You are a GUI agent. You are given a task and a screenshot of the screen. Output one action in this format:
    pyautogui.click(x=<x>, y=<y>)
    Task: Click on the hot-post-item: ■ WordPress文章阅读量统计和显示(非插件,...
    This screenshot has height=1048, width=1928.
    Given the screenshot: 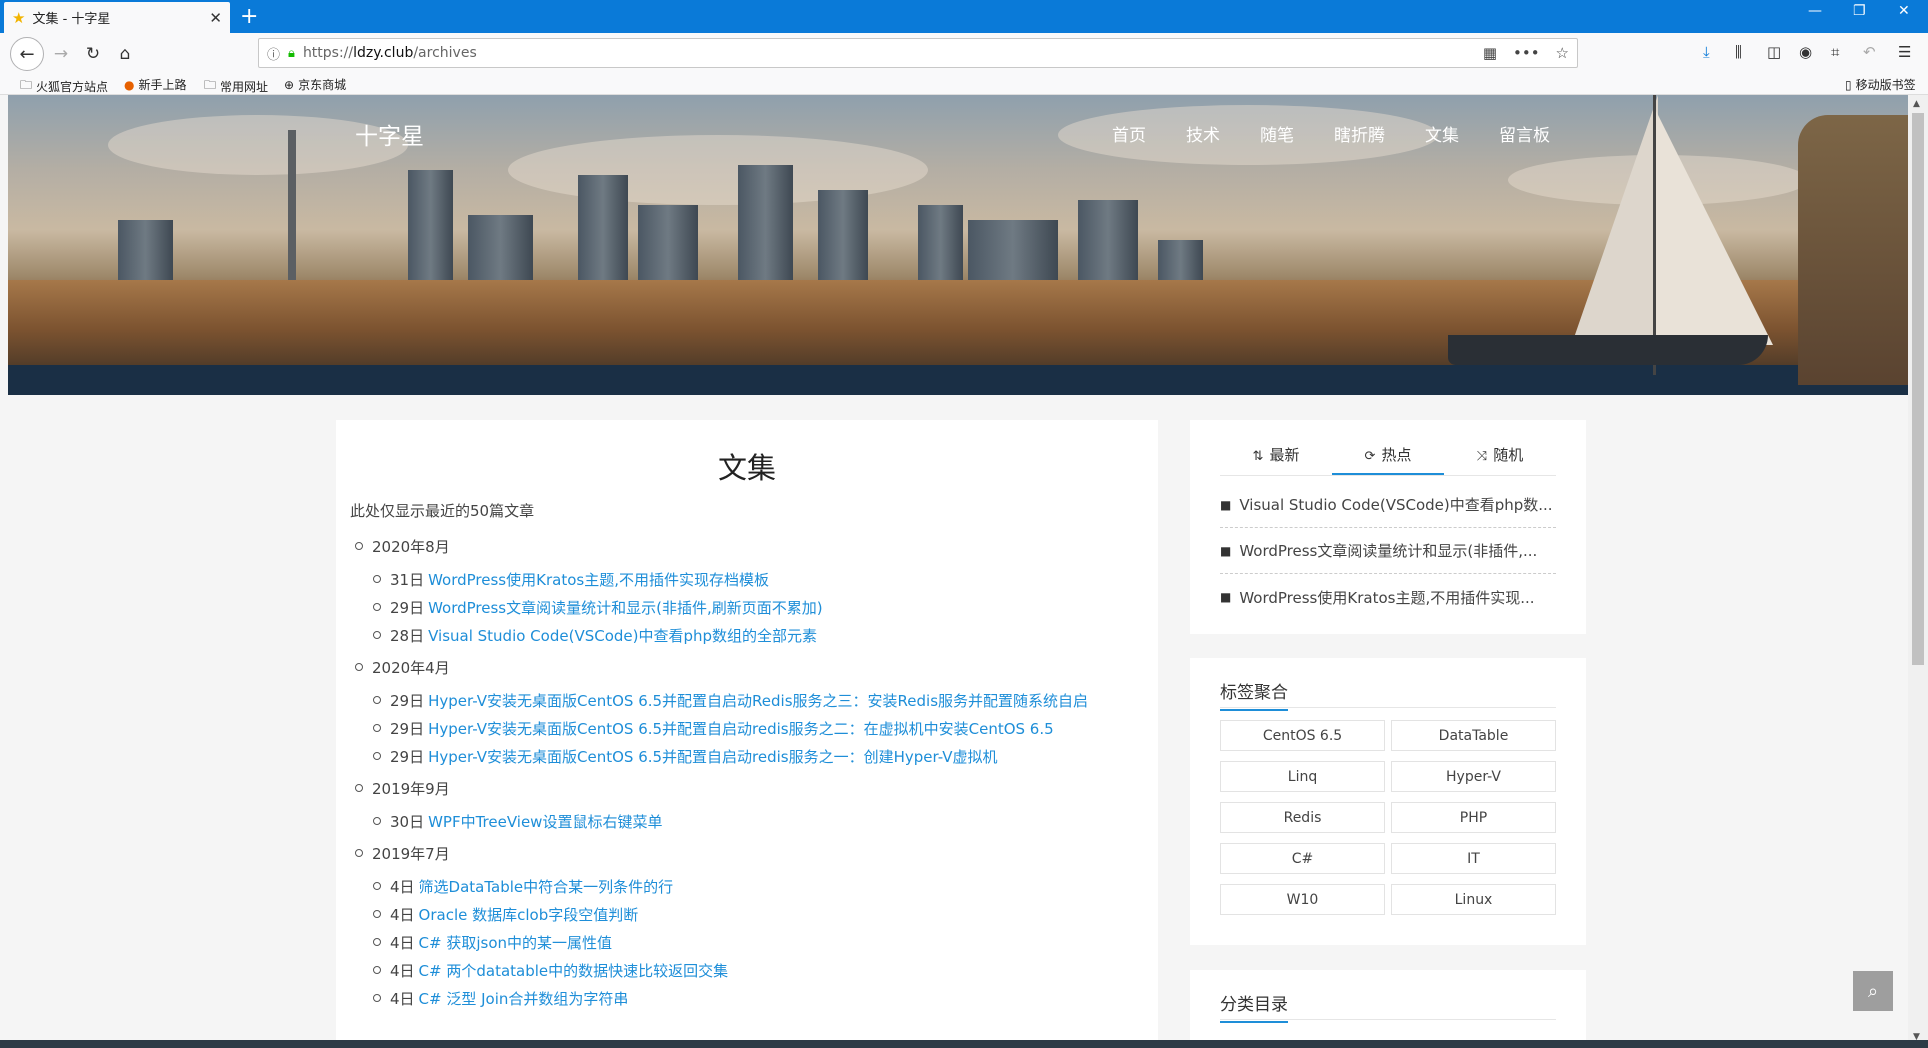 What is the action you would take?
    pyautogui.click(x=1388, y=551)
    